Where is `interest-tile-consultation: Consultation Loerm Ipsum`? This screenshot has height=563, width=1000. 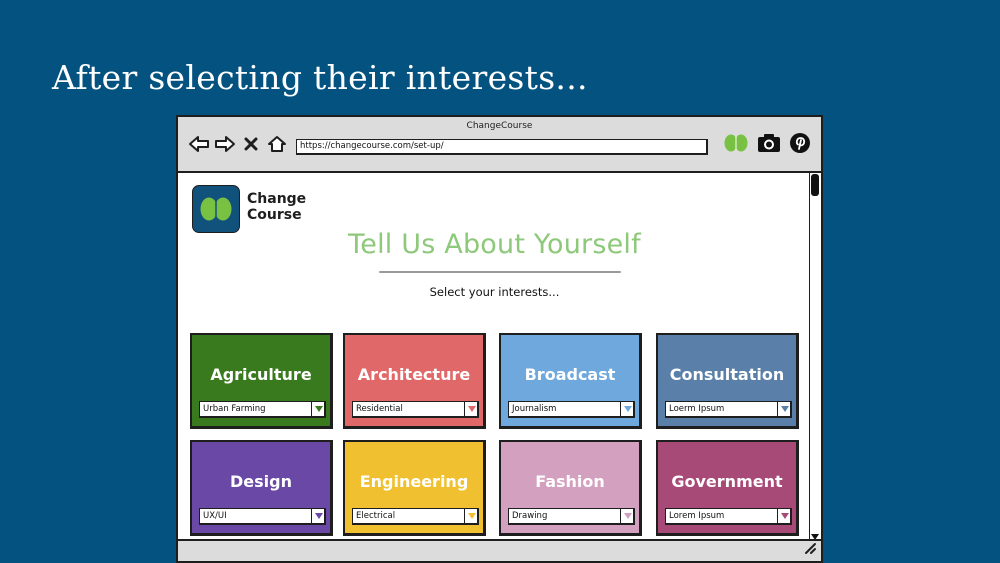
interest-tile-consultation: Consultation Loerm Ipsum is located at coordinates (727, 381).